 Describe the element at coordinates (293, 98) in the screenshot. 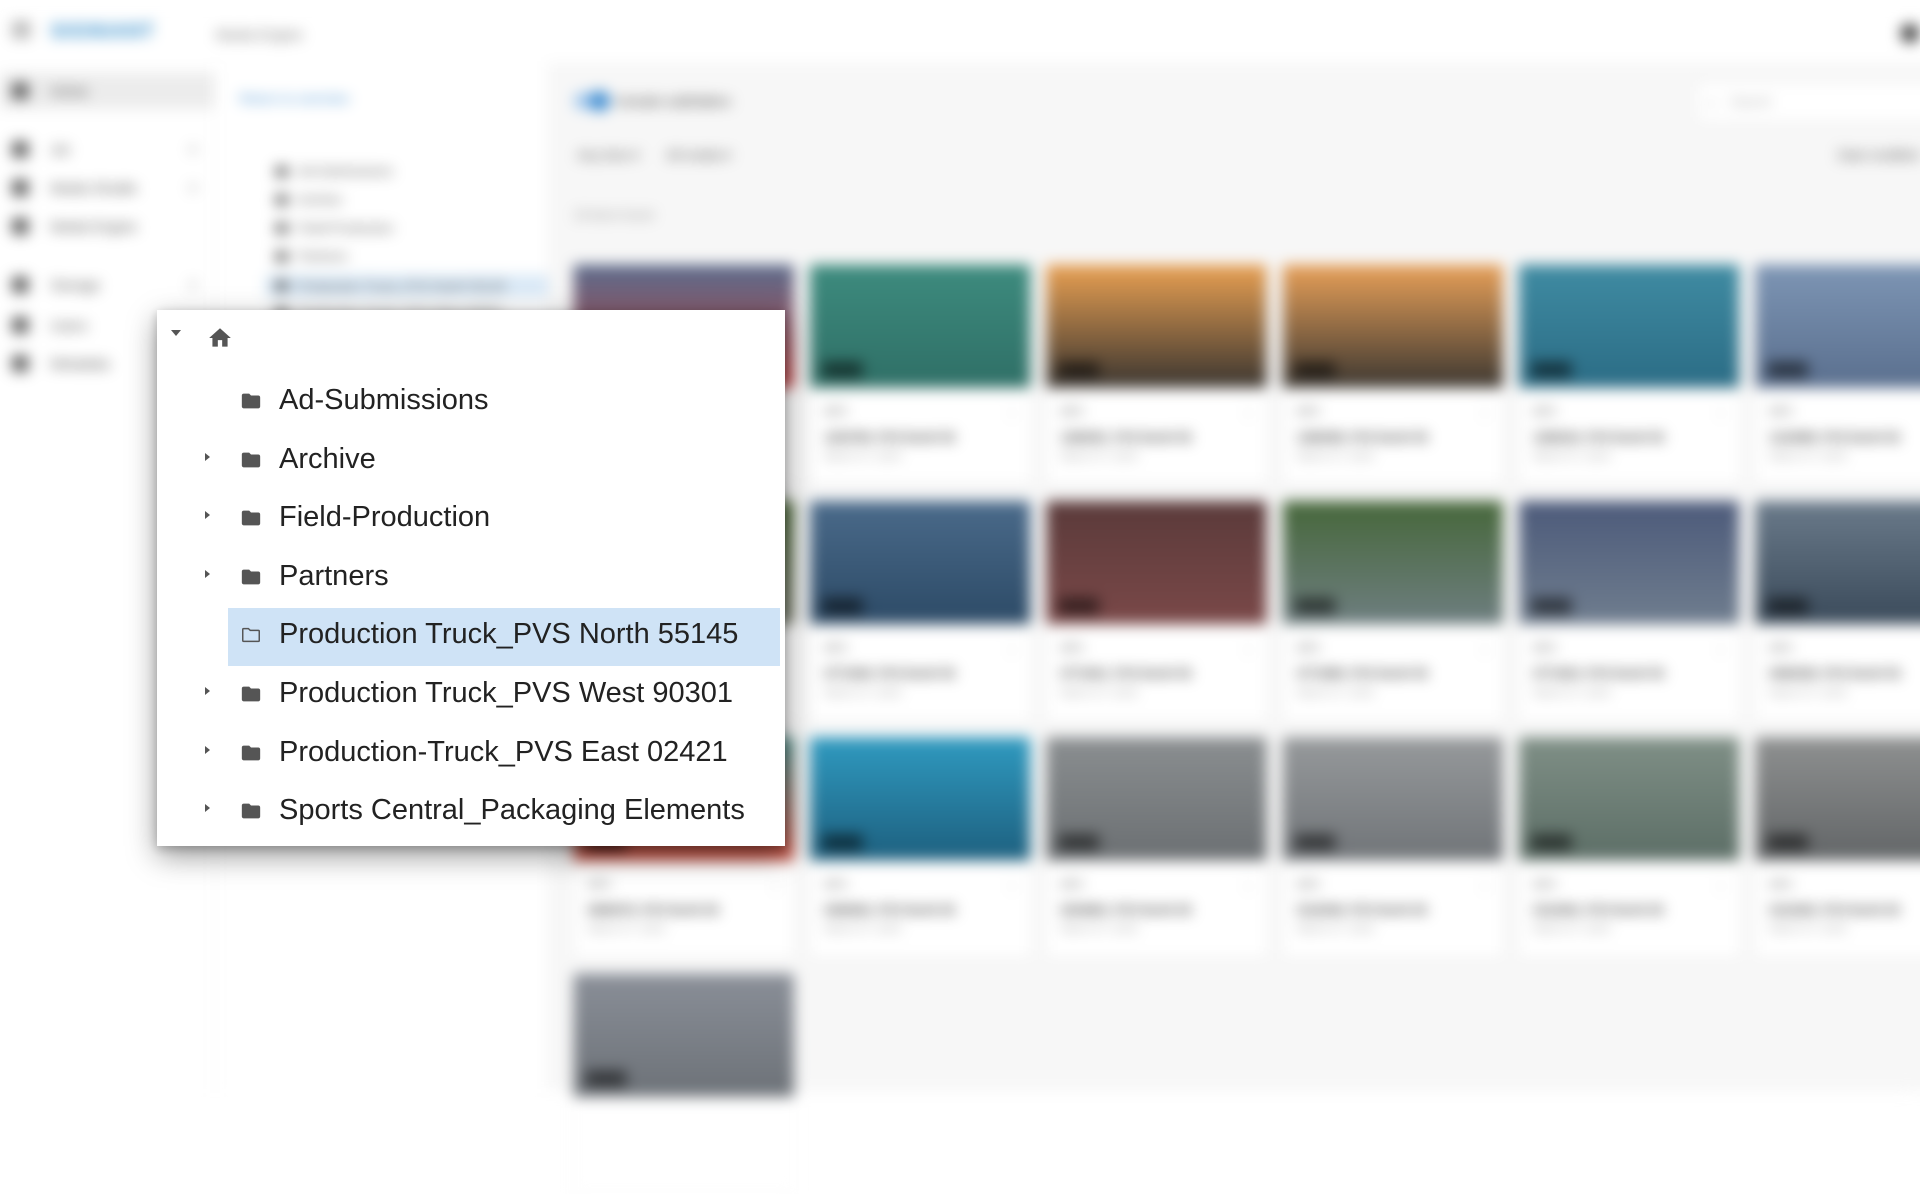

I see `return-to-overview-link: Return to overview` at that location.